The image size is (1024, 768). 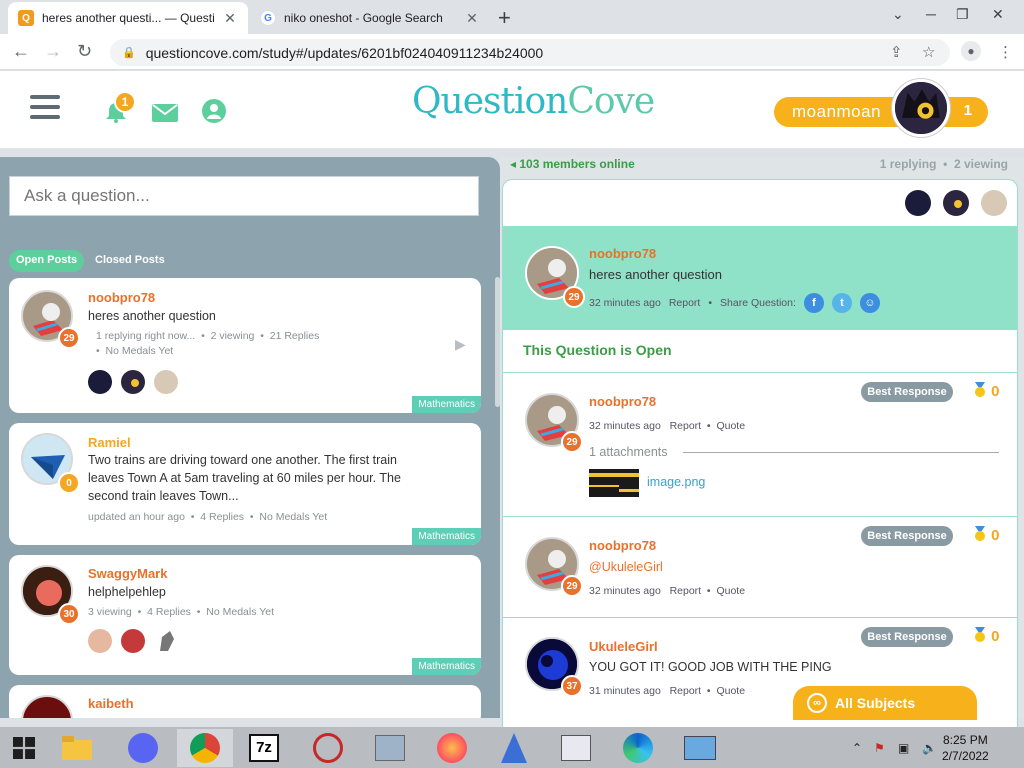 I want to click on chrome-icon, so click(x=205, y=748).